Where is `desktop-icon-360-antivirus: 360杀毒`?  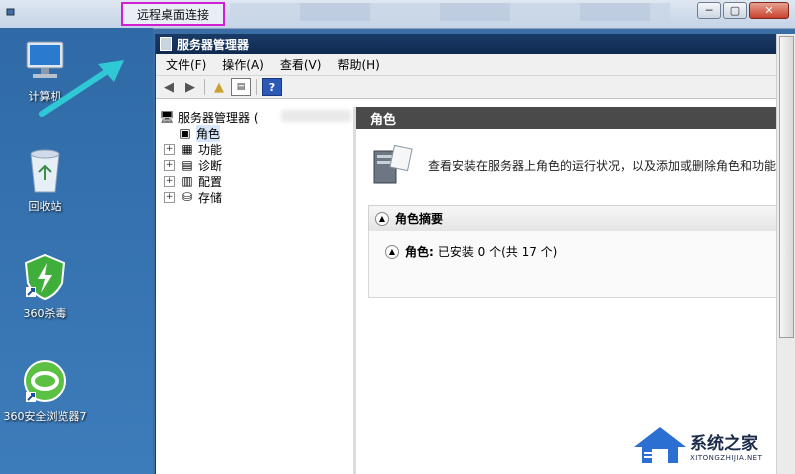 desktop-icon-360-antivirus: 360杀毒 is located at coordinates (45, 286).